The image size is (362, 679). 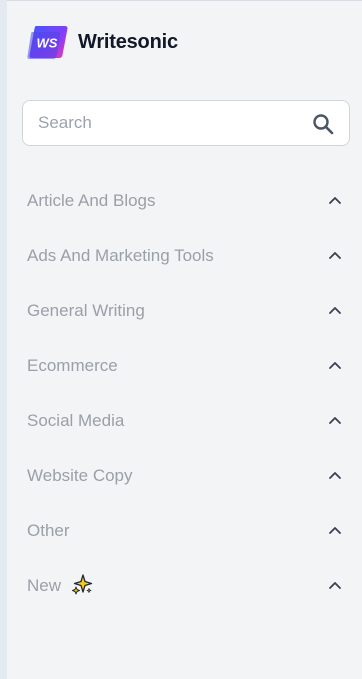 I want to click on brand-name: Writesonic, so click(x=128, y=41).